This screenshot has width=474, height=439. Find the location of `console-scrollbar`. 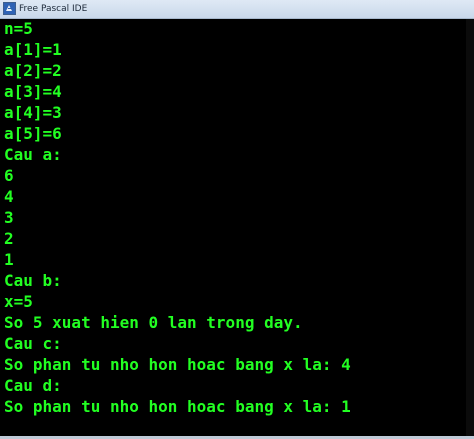

console-scrollbar is located at coordinates (470, 229).